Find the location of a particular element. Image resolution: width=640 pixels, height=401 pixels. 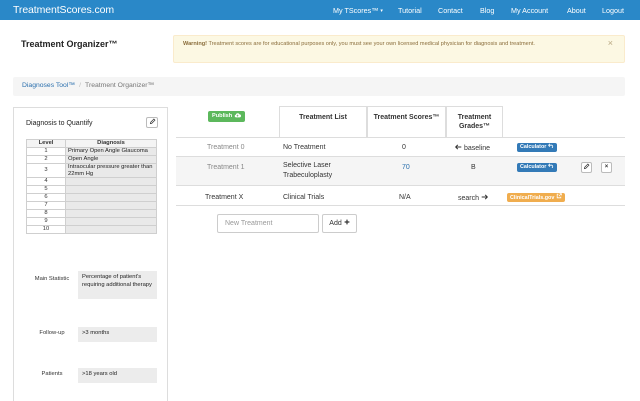

level-cell: 10 is located at coordinates (46, 229).